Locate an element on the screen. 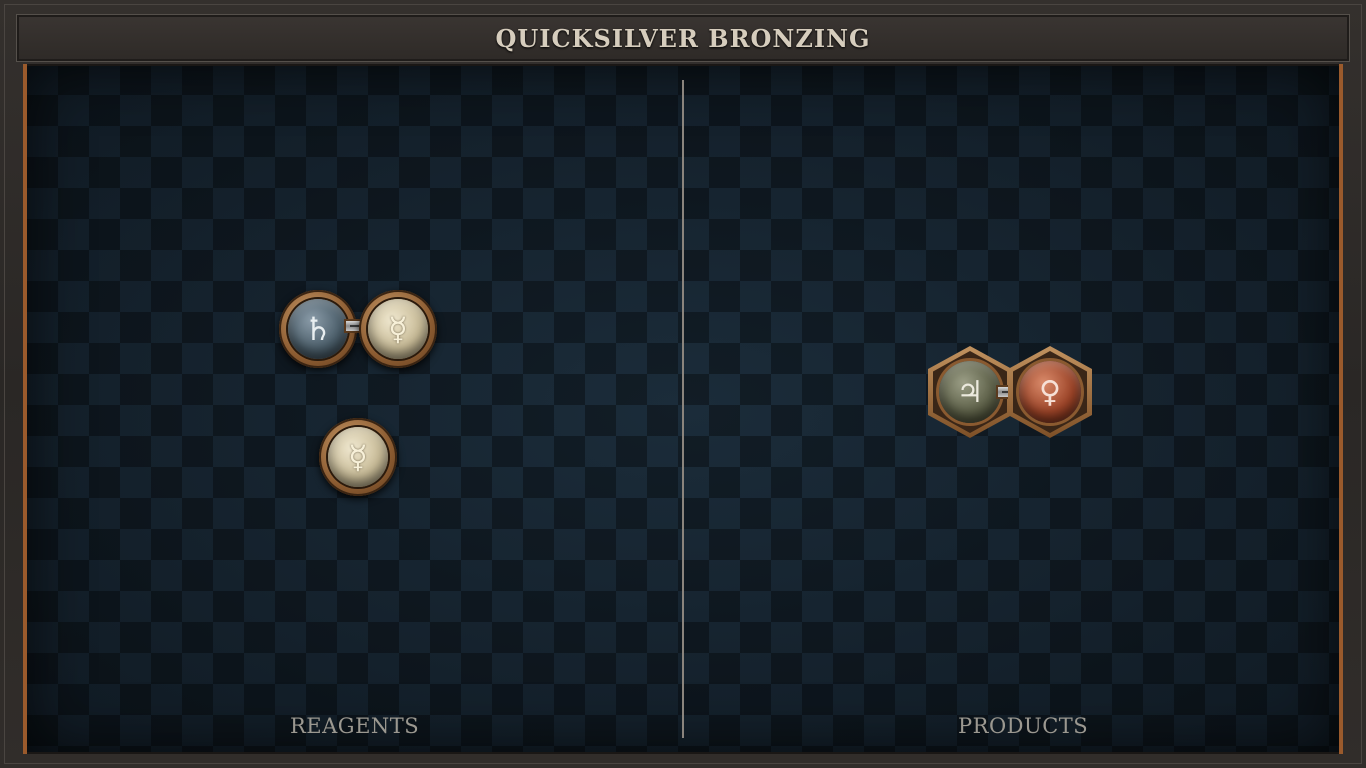 The image size is (1366, 768). lead-symbol-icon: ♄ is located at coordinates (318, 329).